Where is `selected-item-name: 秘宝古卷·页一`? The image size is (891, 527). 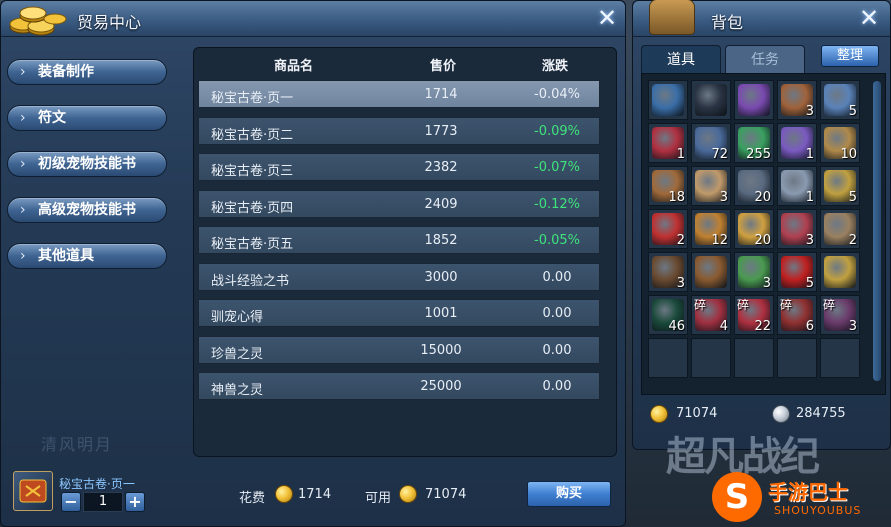 selected-item-name: 秘宝古卷·页一 is located at coordinates (97, 484).